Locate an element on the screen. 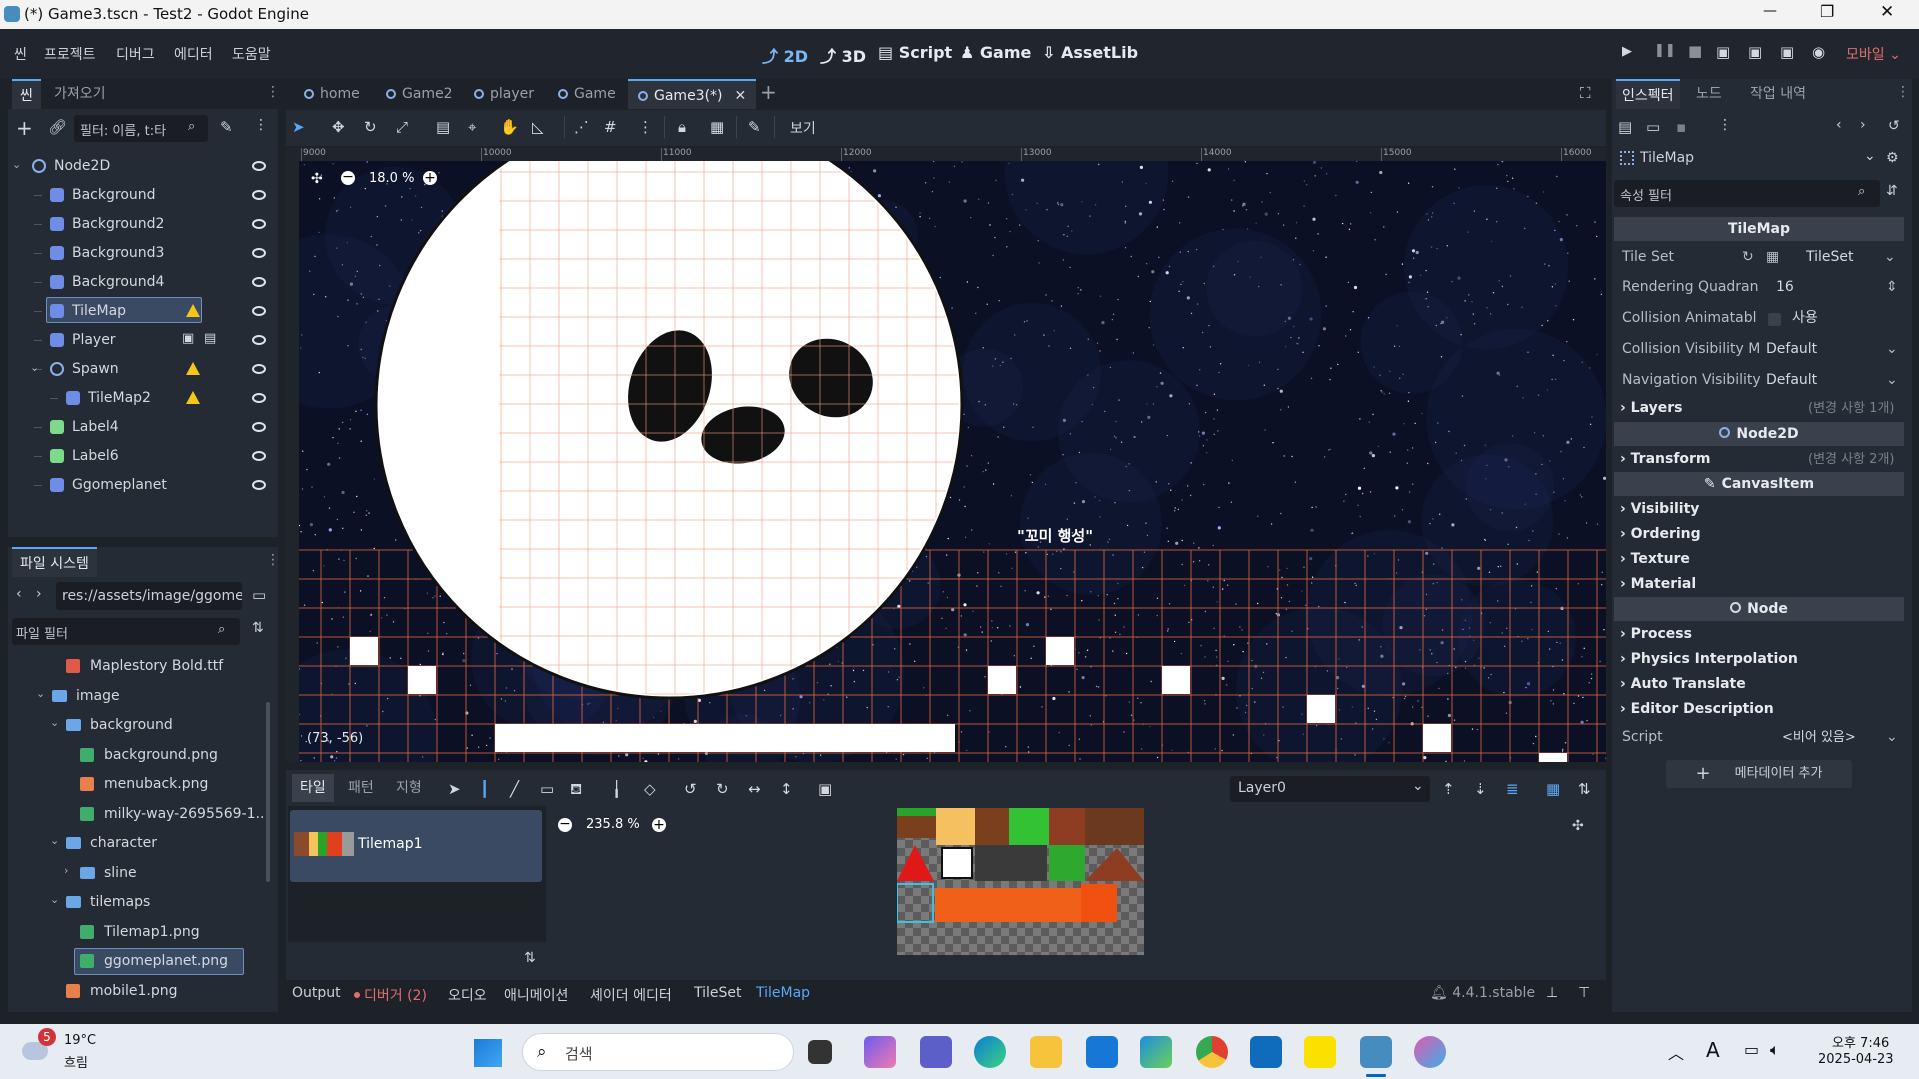 The height and width of the screenshot is (1079, 1919). inspector-more-icon: ⋮ is located at coordinates (1725, 125).